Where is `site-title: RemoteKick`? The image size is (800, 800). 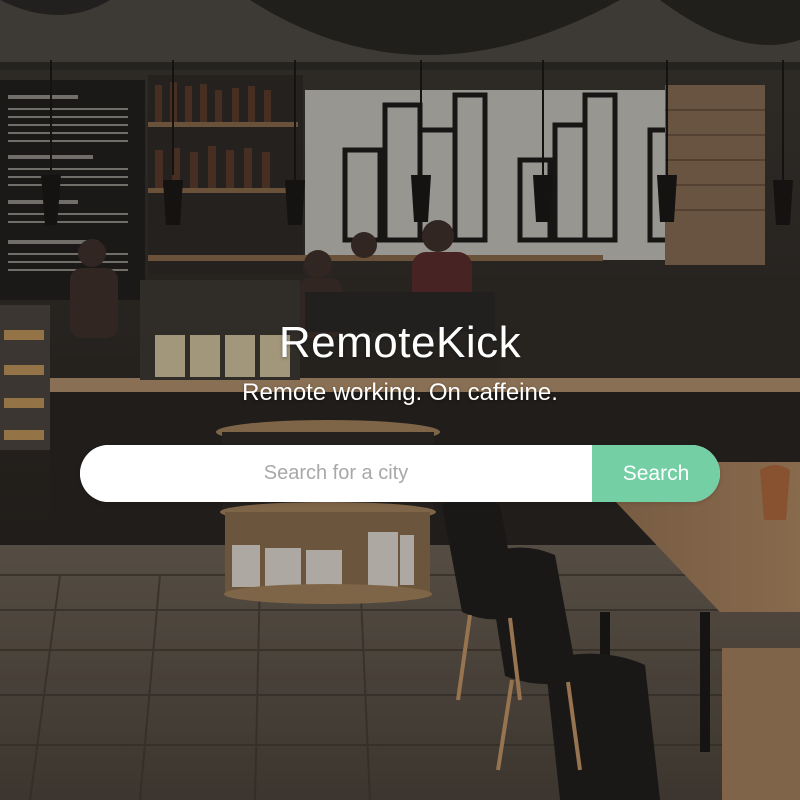 site-title: RemoteKick is located at coordinates (400, 342).